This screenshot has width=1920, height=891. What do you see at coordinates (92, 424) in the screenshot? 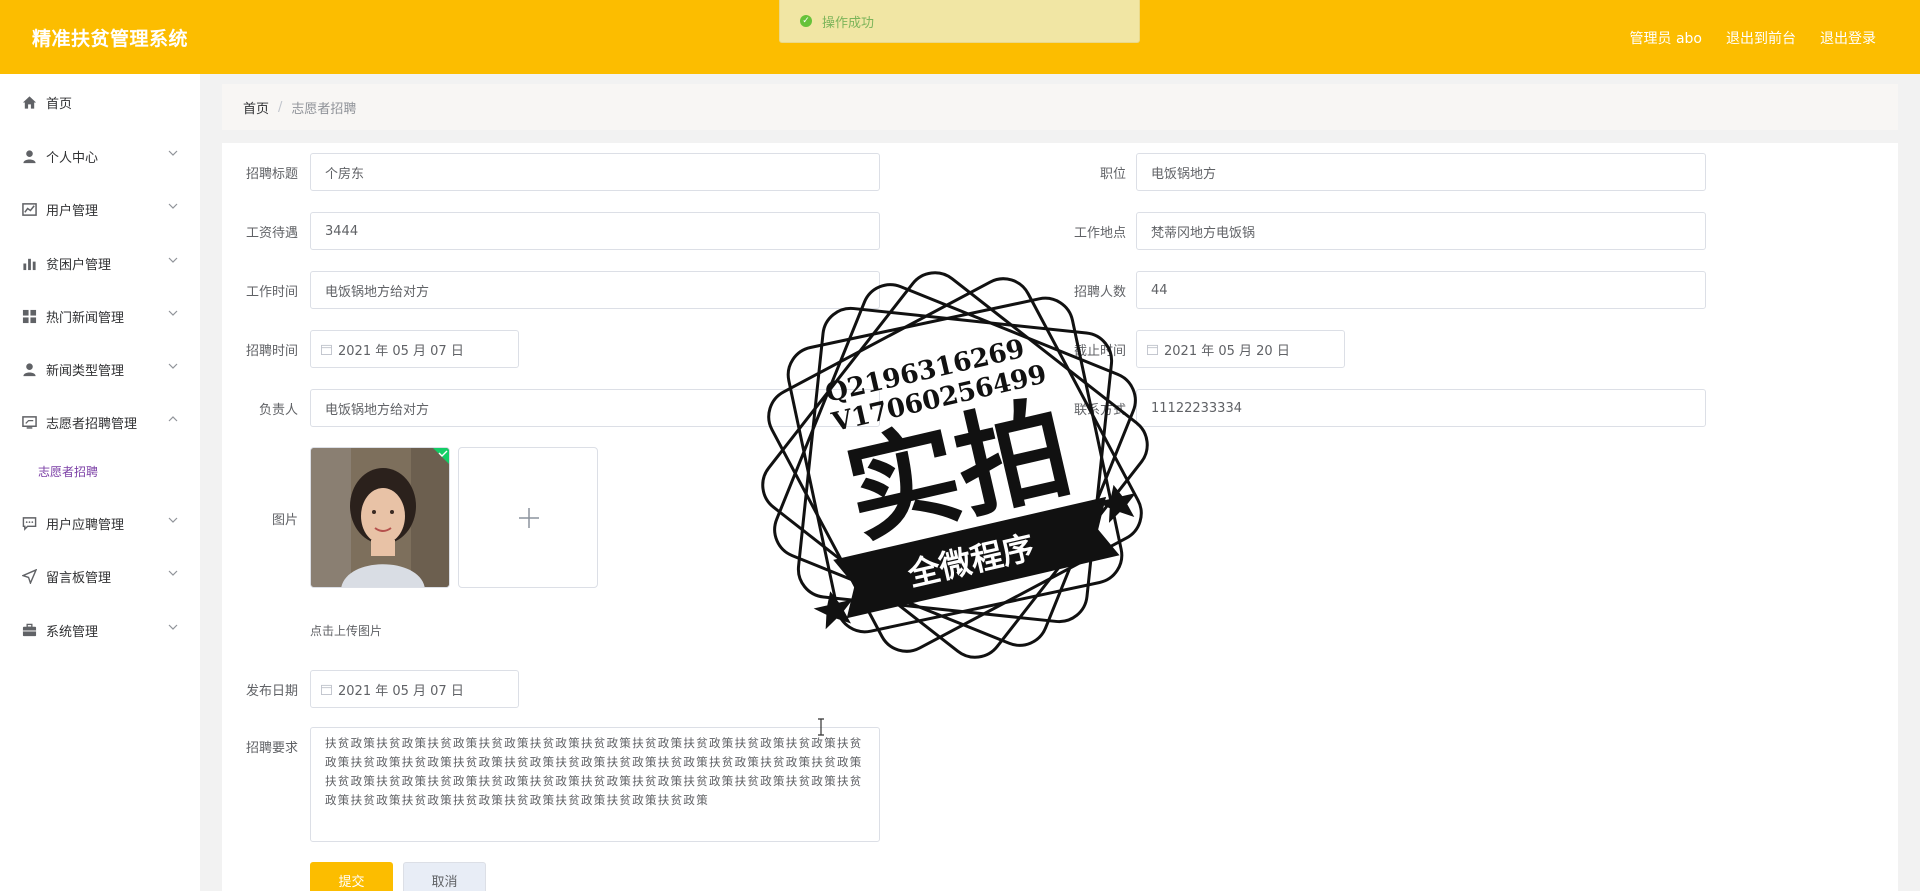
I see `sidebar-item-label: 志愿者招聘管理` at bounding box center [92, 424].